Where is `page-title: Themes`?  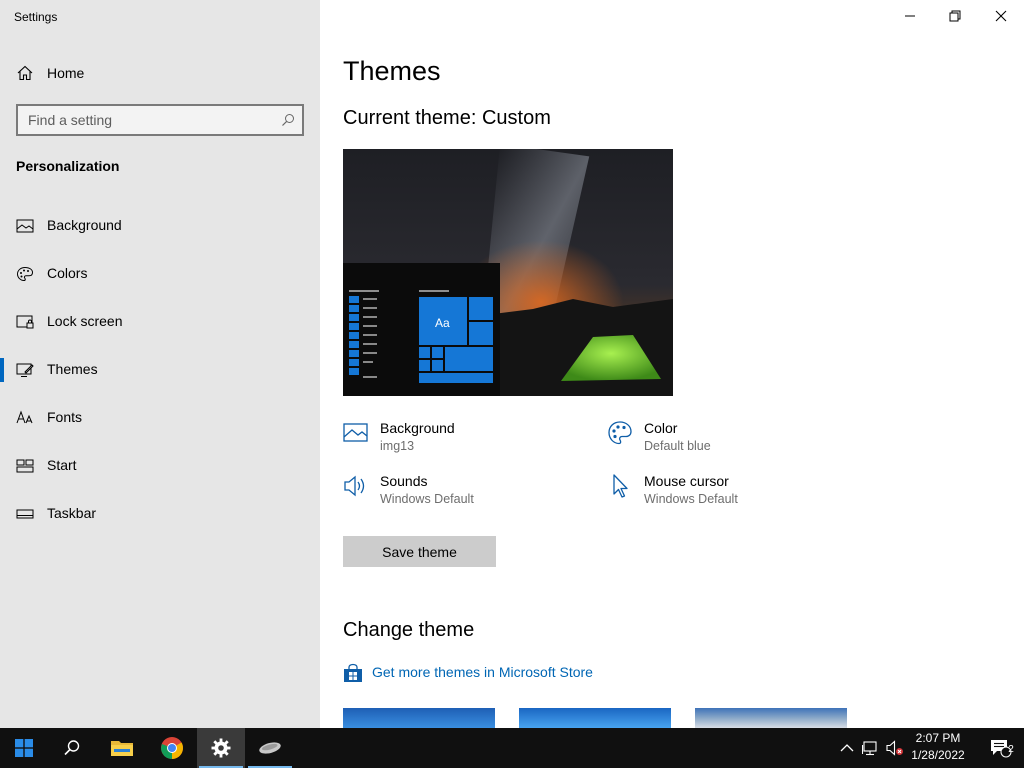 page-title: Themes is located at coordinates (392, 71).